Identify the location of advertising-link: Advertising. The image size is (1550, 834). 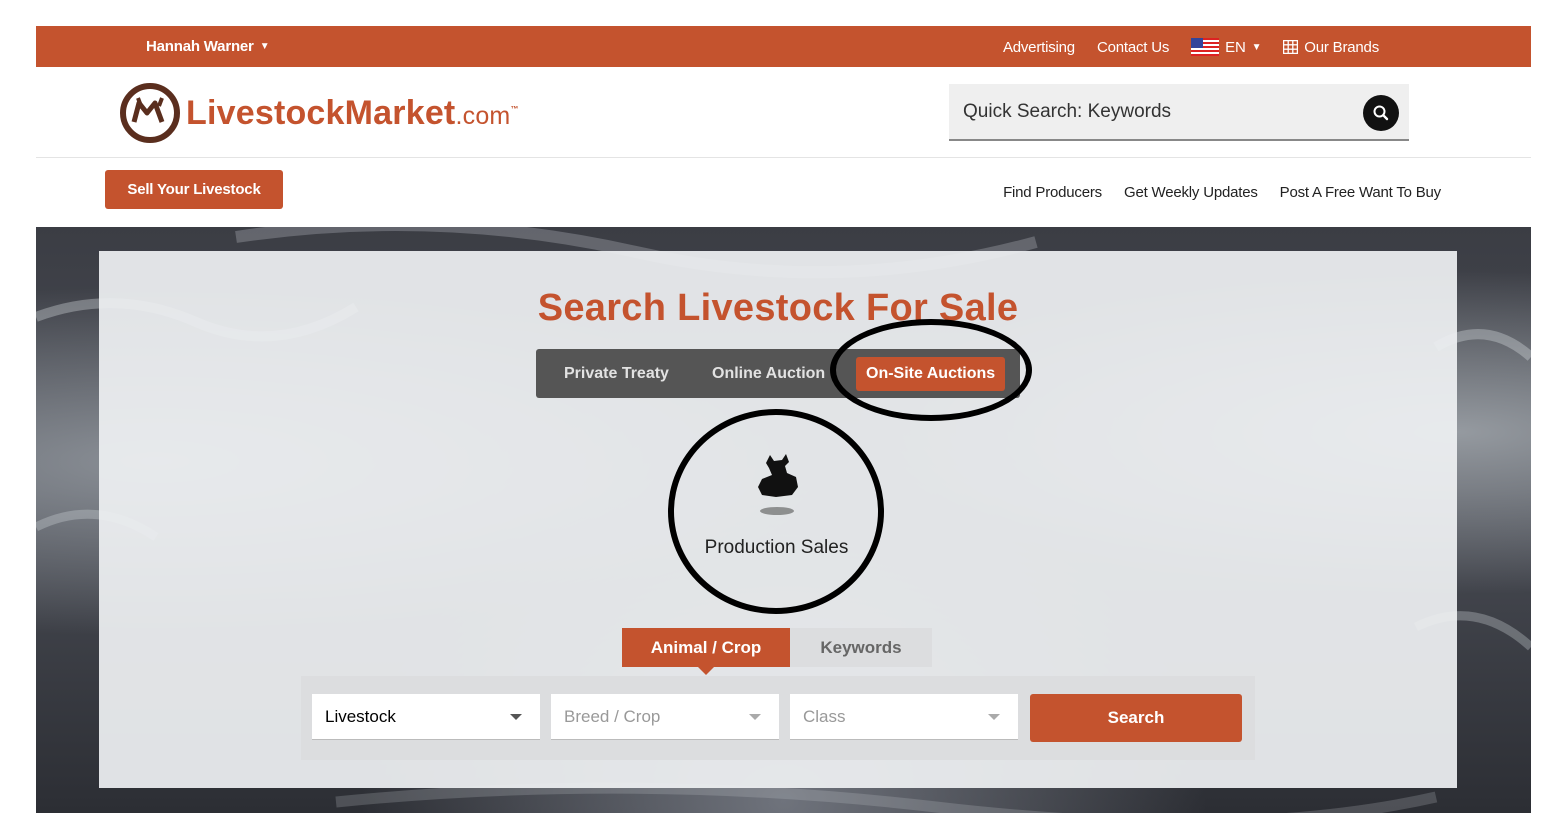
(1039, 47).